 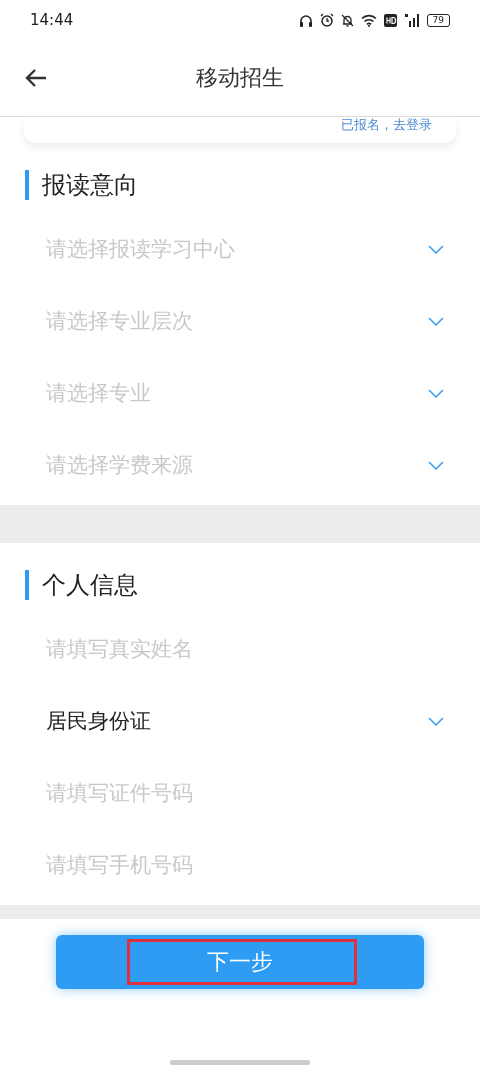 I want to click on alarm-icon, so click(x=326, y=20).